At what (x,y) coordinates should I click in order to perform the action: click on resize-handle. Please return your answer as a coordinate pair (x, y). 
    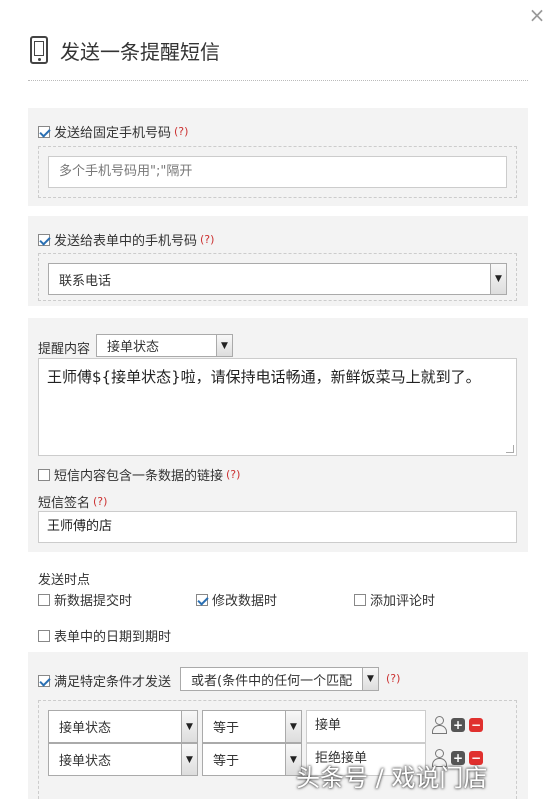
    Looking at the image, I should click on (510, 449).